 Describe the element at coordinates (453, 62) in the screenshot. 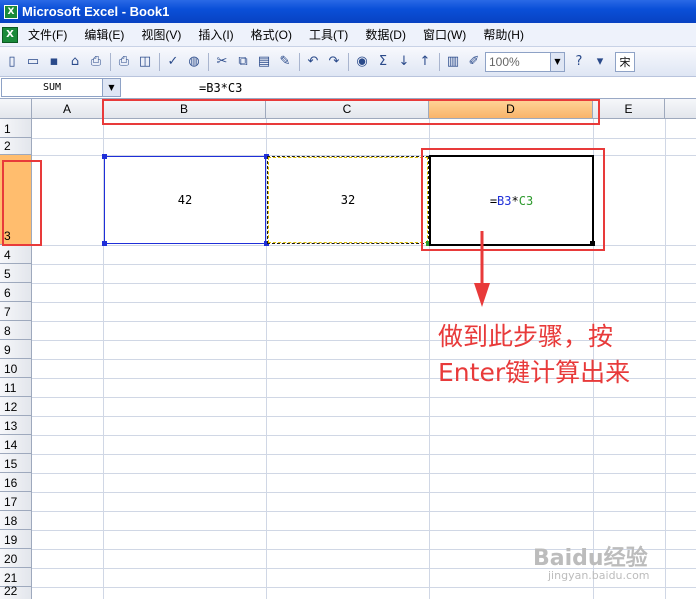

I see `chart-wizard-icon: ▥` at that location.